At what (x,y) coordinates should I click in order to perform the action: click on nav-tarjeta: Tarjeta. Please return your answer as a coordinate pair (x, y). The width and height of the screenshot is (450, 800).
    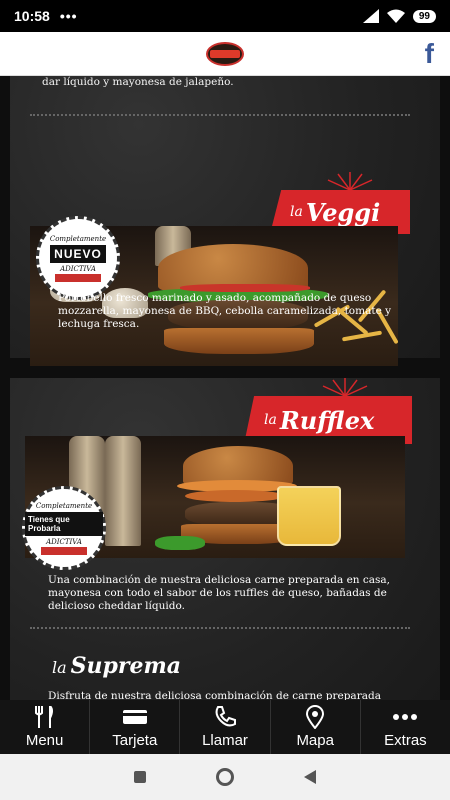
    Looking at the image, I should click on (135, 727).